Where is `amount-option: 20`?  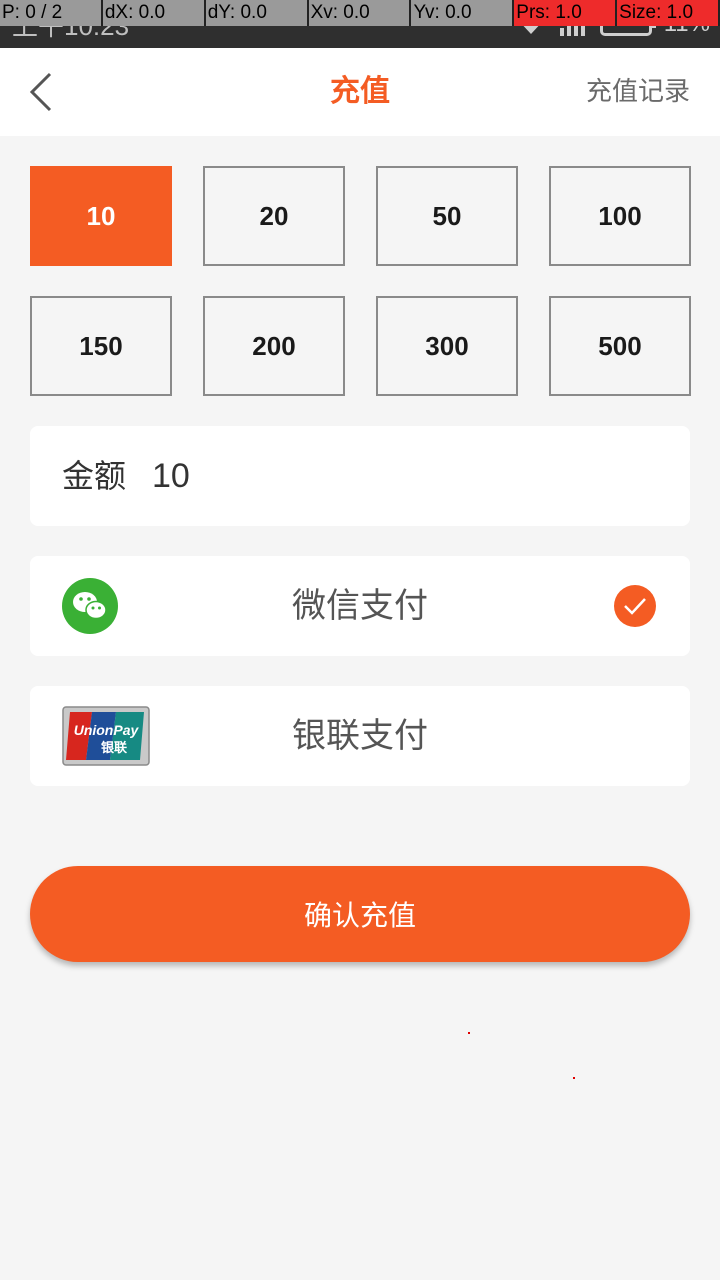 amount-option: 20 is located at coordinates (274, 216).